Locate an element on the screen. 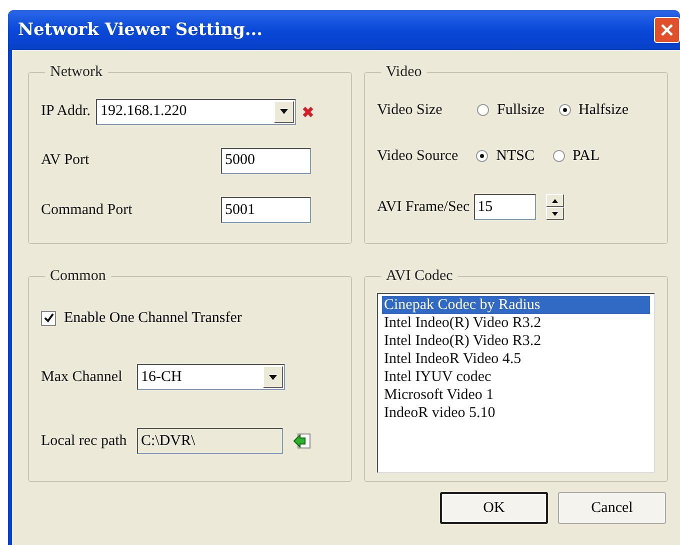 The width and height of the screenshot is (680, 545). channel-combo-box: 16-CH is located at coordinates (211, 377).